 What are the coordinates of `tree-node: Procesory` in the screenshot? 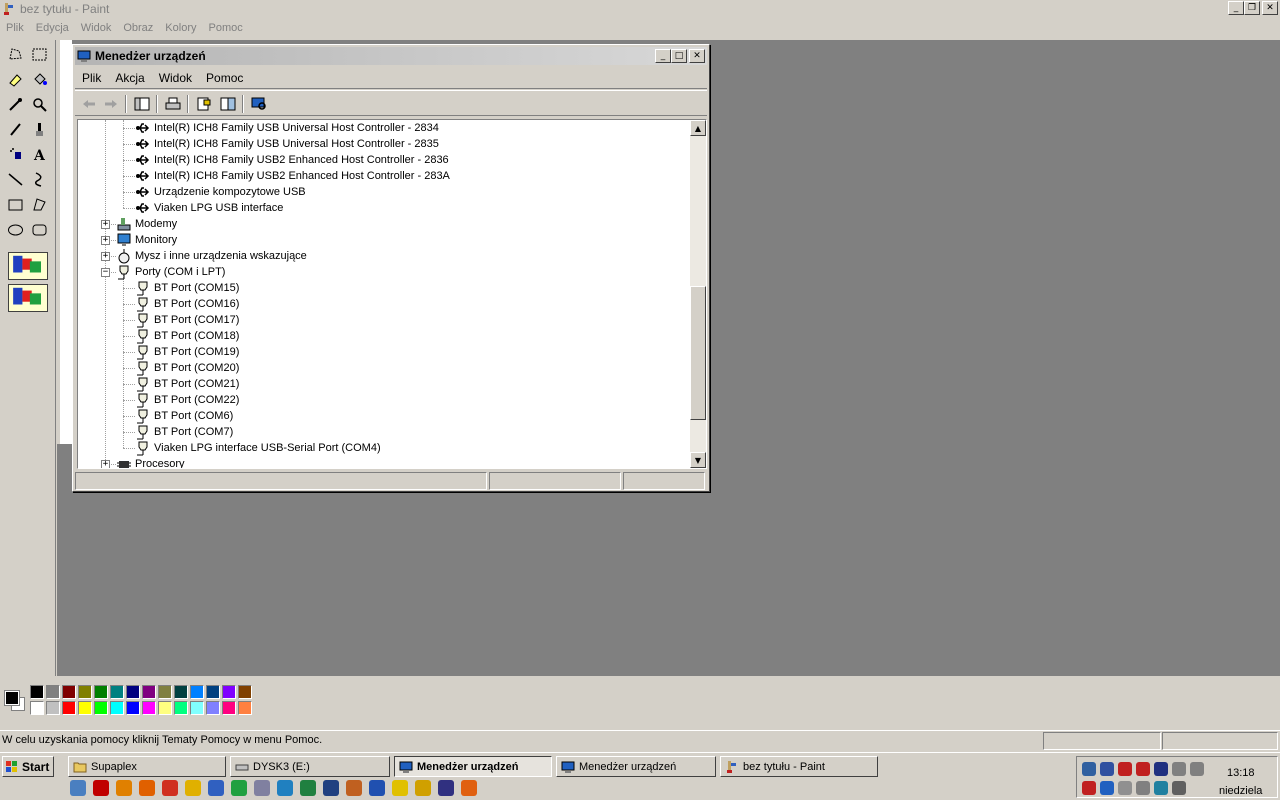 It's located at (150, 462).